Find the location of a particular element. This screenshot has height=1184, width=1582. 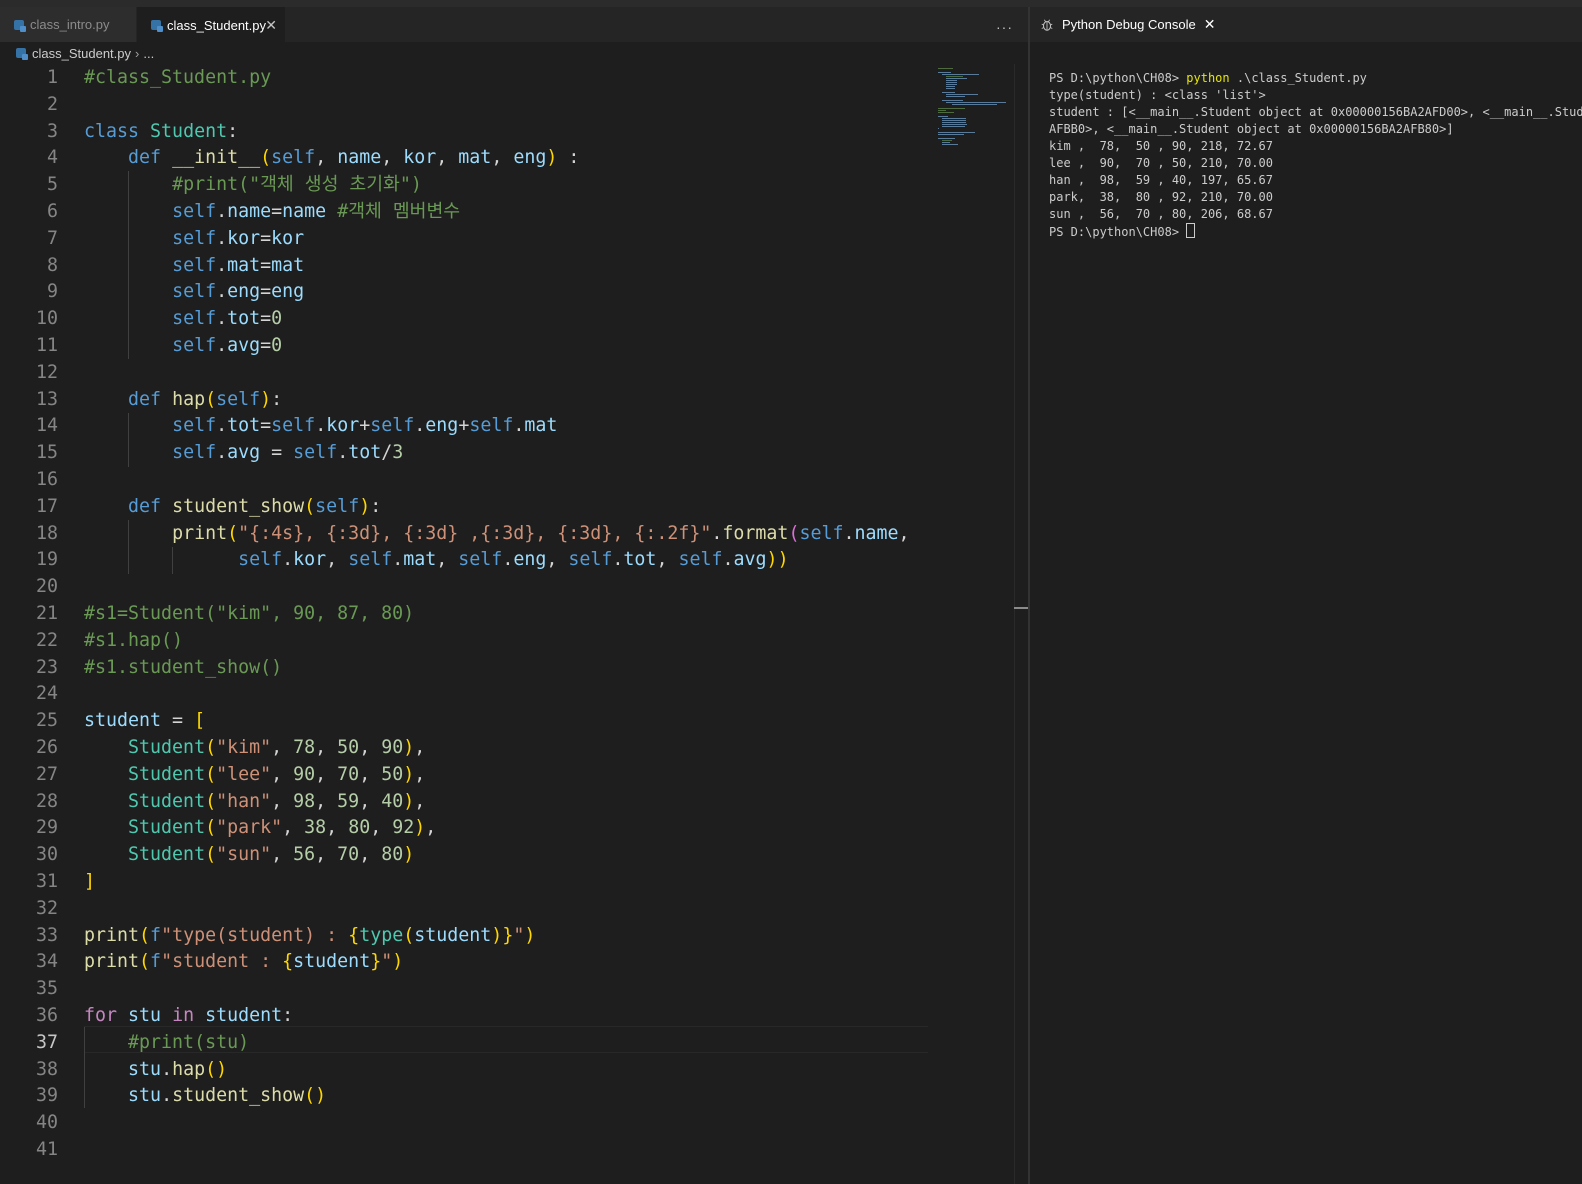

code-line: 12 is located at coordinates (464, 372).